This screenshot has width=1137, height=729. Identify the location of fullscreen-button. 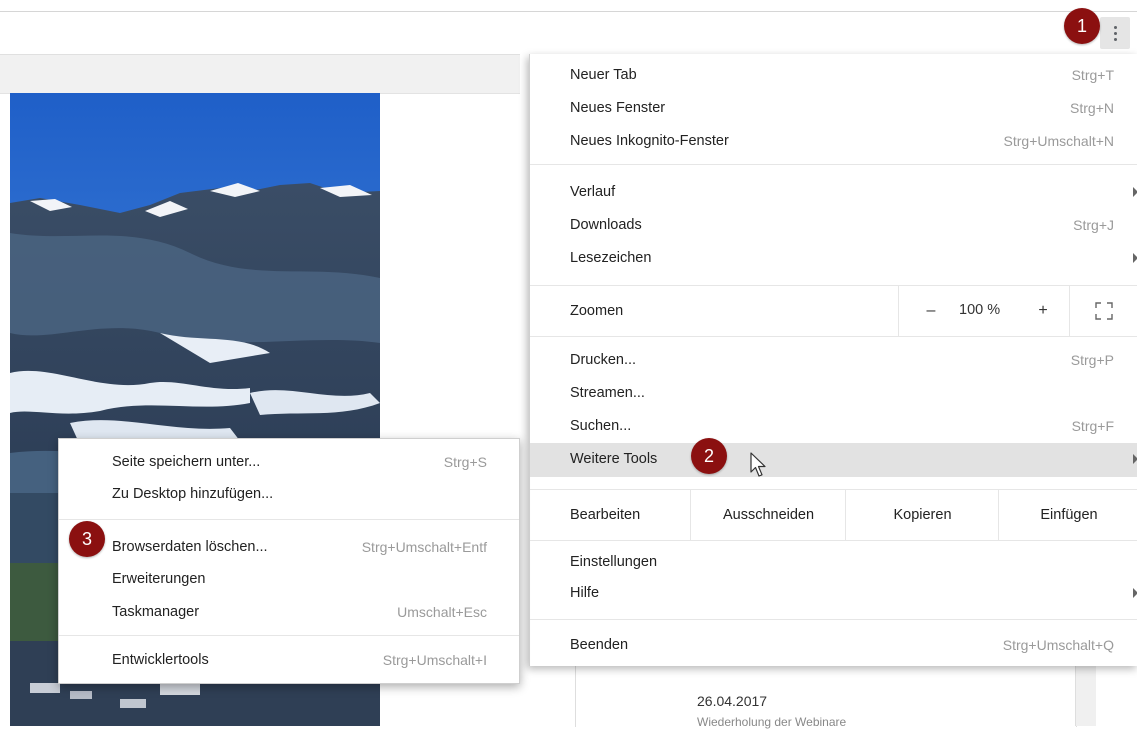
(1103, 311).